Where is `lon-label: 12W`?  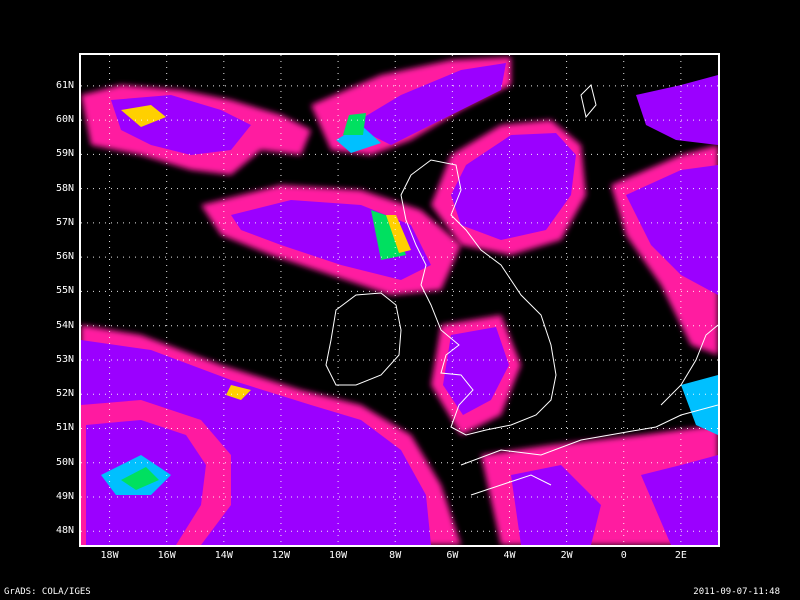
lon-label: 12W is located at coordinates (280, 555).